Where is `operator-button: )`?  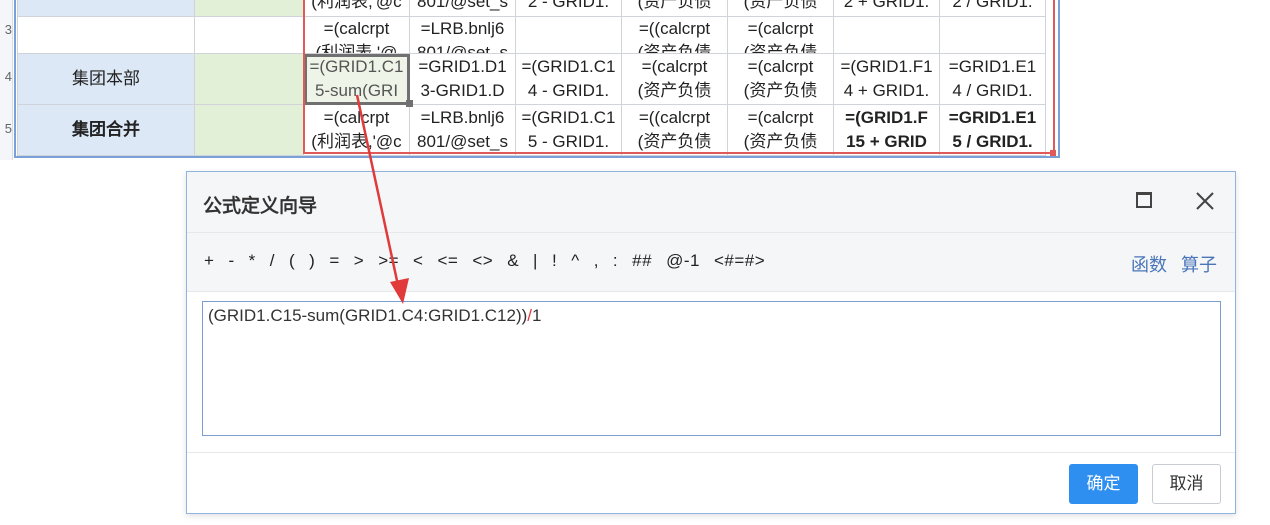 operator-button: ) is located at coordinates (312, 261).